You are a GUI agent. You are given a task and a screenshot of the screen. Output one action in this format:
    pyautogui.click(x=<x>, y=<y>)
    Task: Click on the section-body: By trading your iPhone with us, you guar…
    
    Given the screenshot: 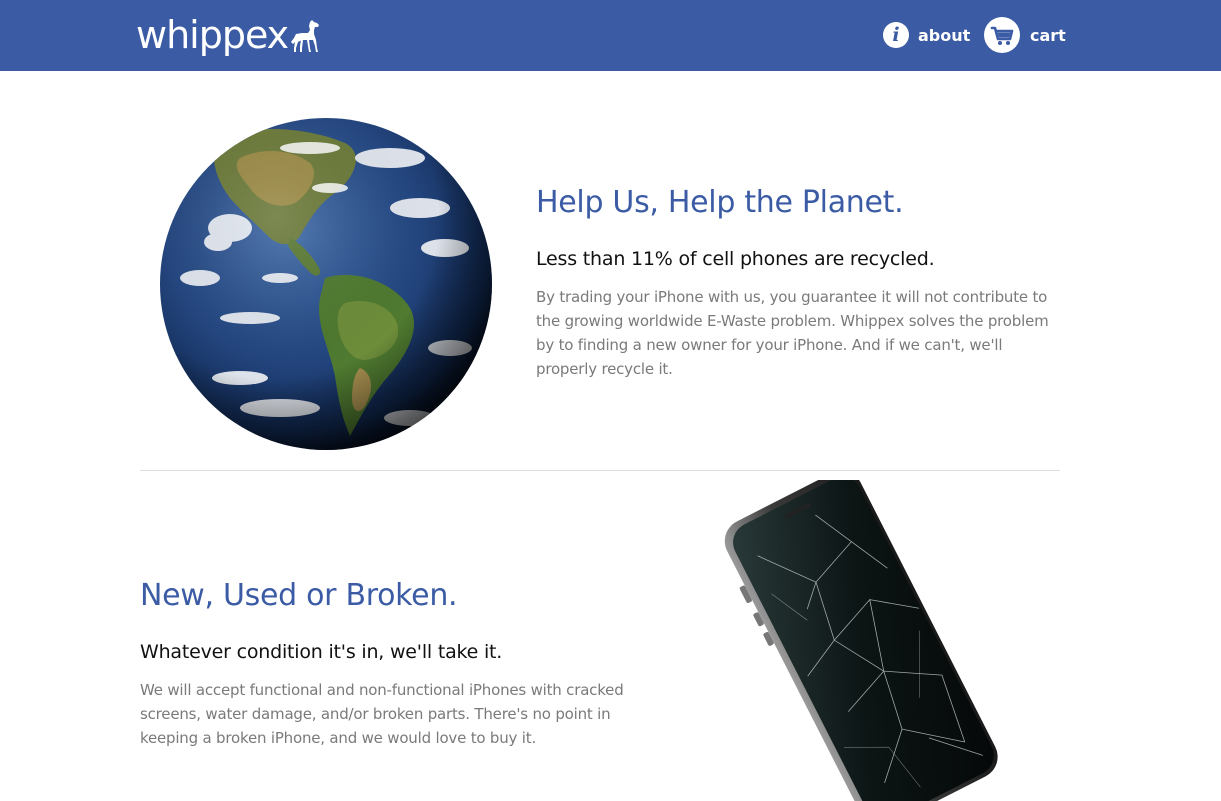 What is the action you would take?
    pyautogui.click(x=792, y=333)
    